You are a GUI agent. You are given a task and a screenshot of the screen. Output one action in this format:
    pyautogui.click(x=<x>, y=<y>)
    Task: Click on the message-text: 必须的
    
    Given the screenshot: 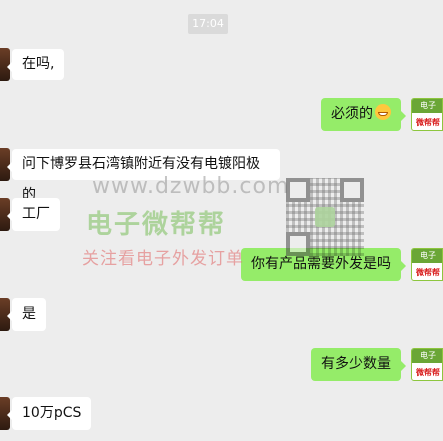 What is the action you would take?
    pyautogui.click(x=352, y=114)
    